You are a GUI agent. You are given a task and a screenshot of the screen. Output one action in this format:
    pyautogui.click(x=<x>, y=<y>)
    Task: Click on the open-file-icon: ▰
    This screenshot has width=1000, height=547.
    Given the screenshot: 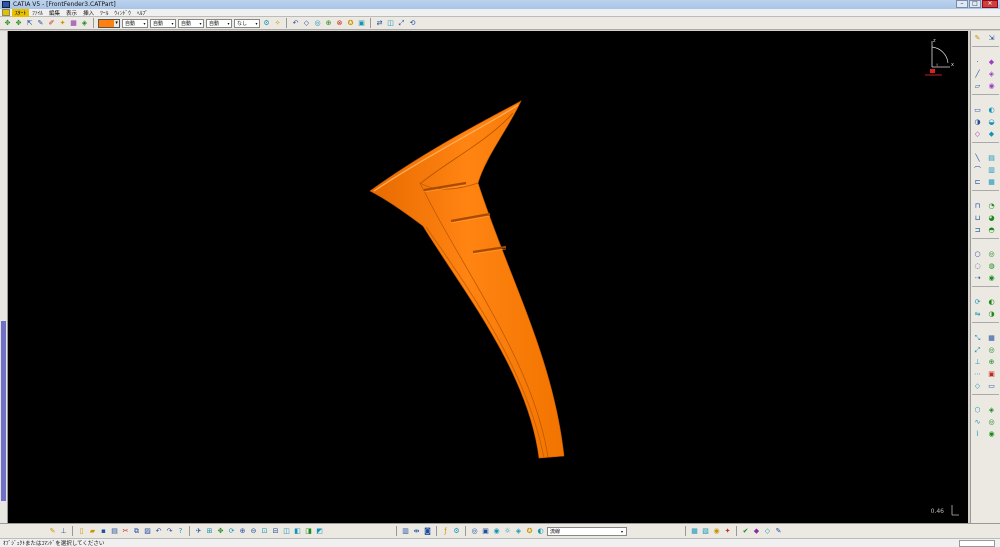 What is the action you would take?
    pyautogui.click(x=92, y=531)
    